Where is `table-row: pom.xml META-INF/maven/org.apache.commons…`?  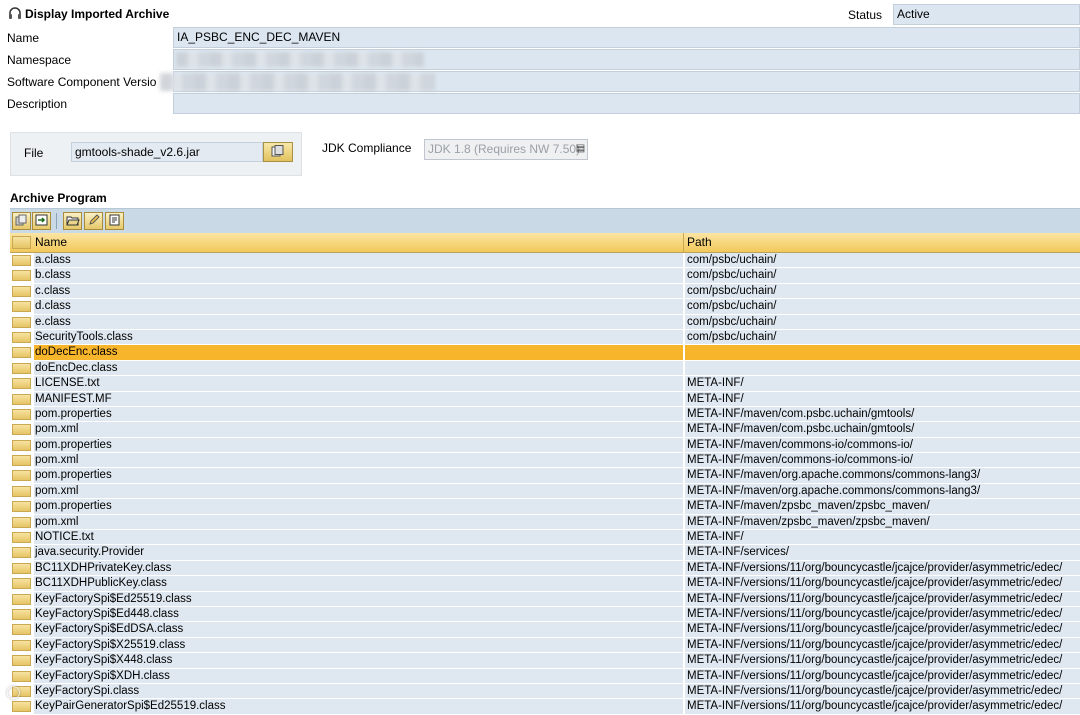 table-row: pom.xml META-INF/maven/org.apache.commons… is located at coordinates (545, 491).